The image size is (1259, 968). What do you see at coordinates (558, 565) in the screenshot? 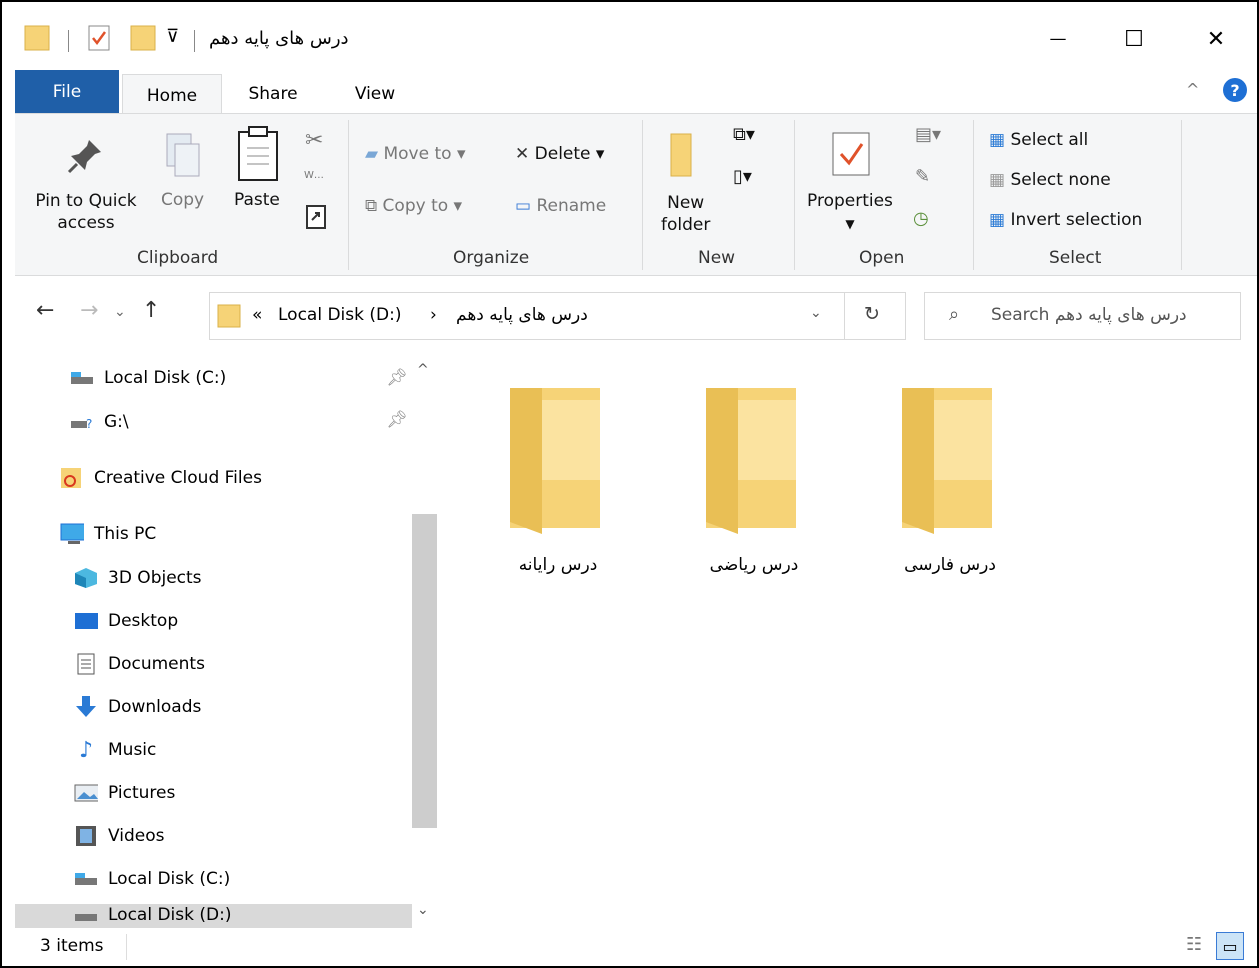
I see `folder-label: درس رایانه` at bounding box center [558, 565].